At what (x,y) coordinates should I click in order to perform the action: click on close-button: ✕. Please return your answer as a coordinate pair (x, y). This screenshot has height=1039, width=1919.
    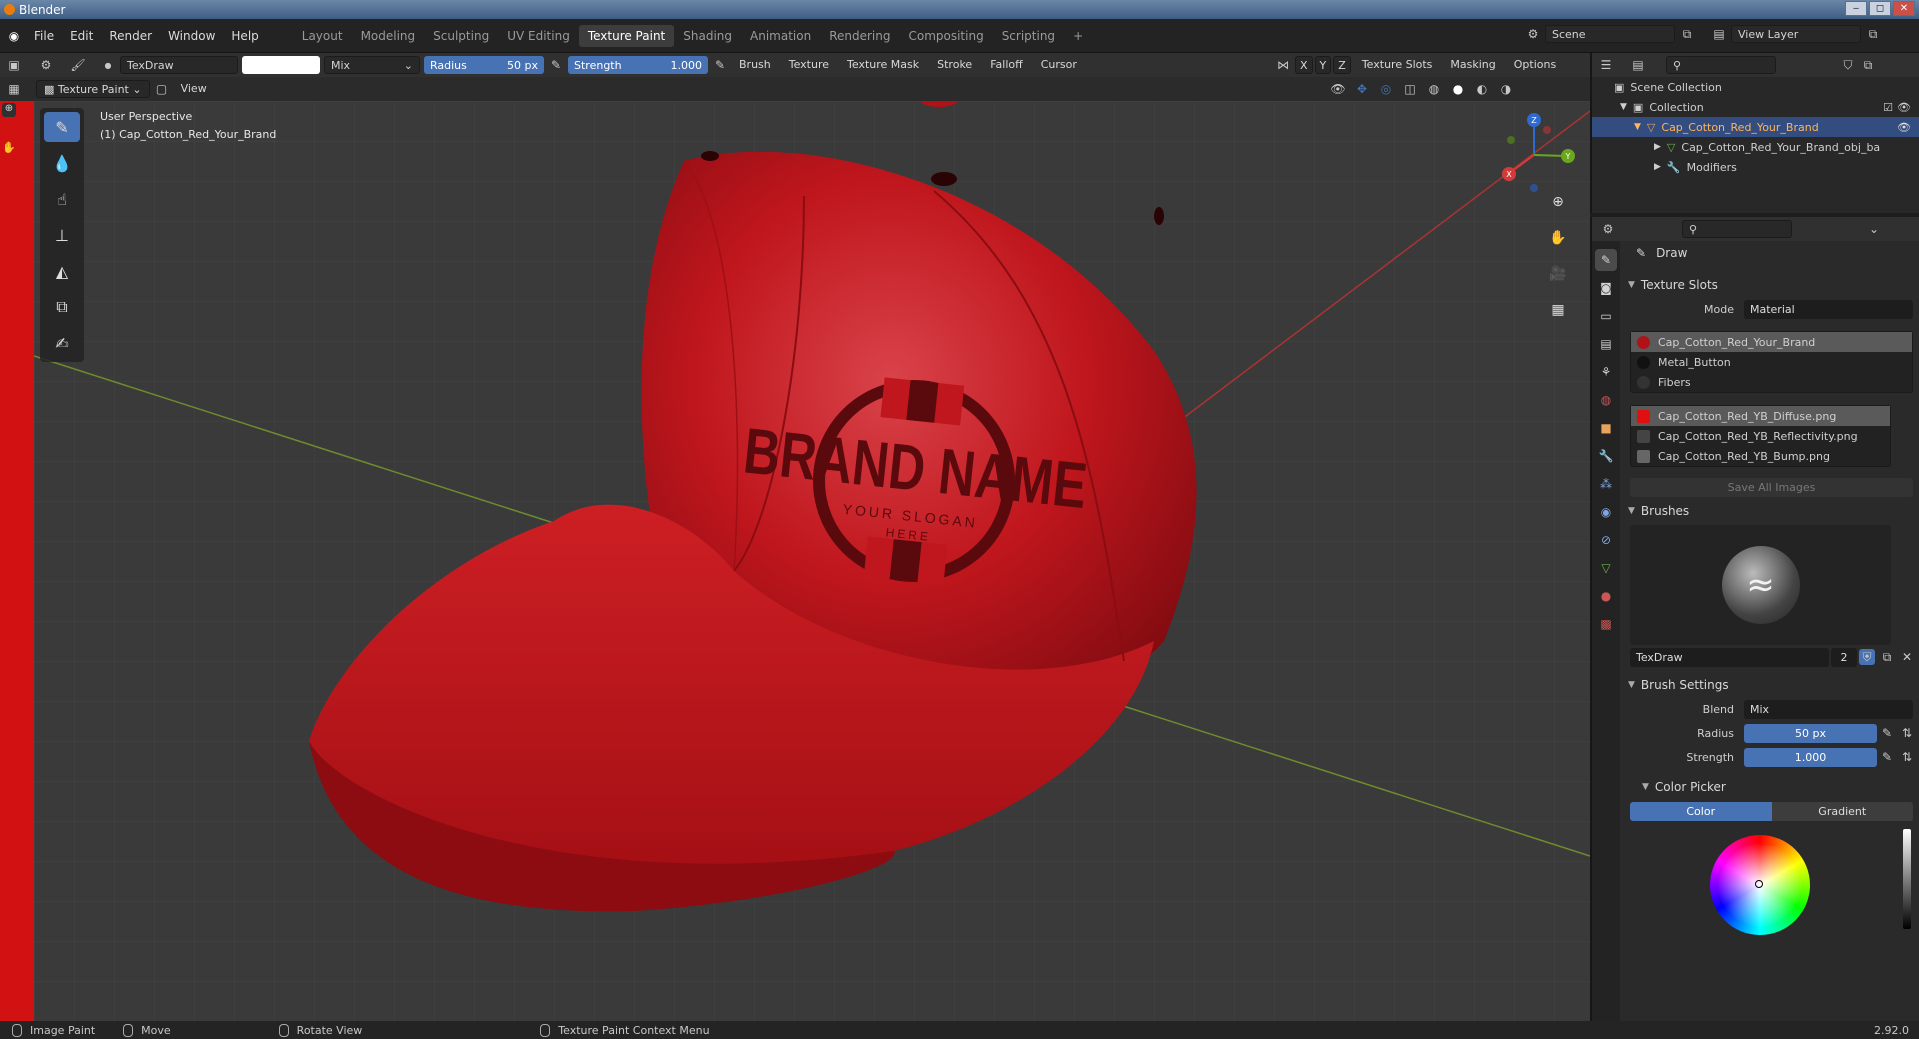
    Looking at the image, I should click on (1904, 8).